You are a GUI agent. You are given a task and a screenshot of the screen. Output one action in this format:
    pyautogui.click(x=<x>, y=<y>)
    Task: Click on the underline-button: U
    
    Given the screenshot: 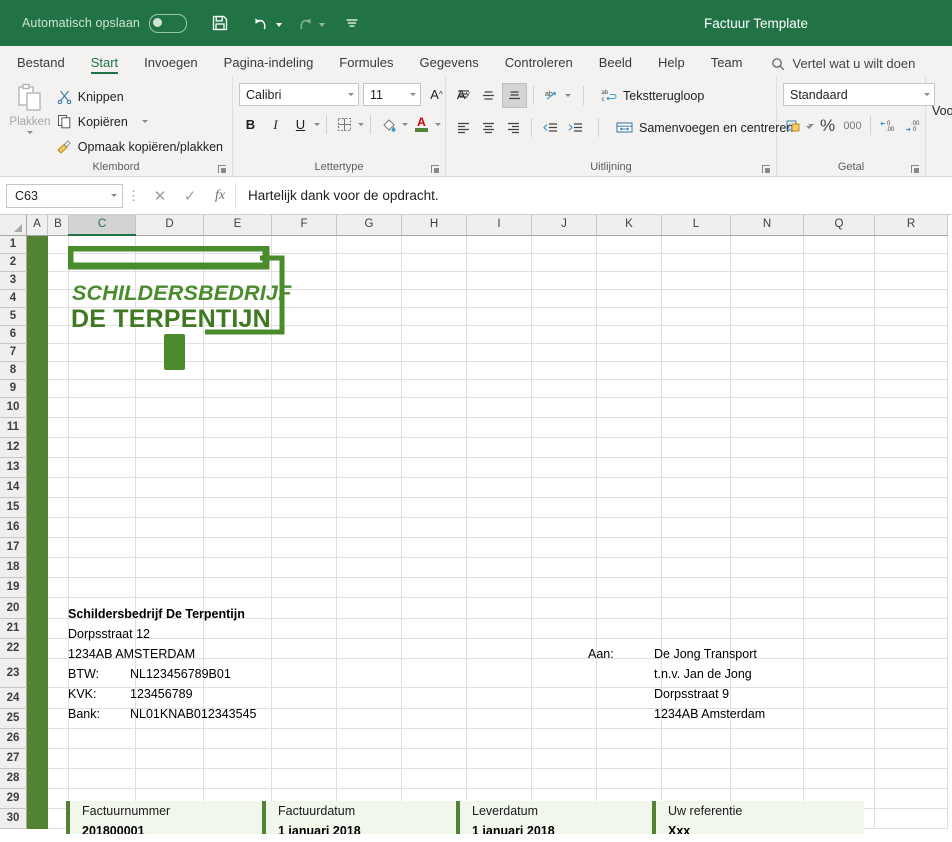 What is the action you would take?
    pyautogui.click(x=300, y=124)
    